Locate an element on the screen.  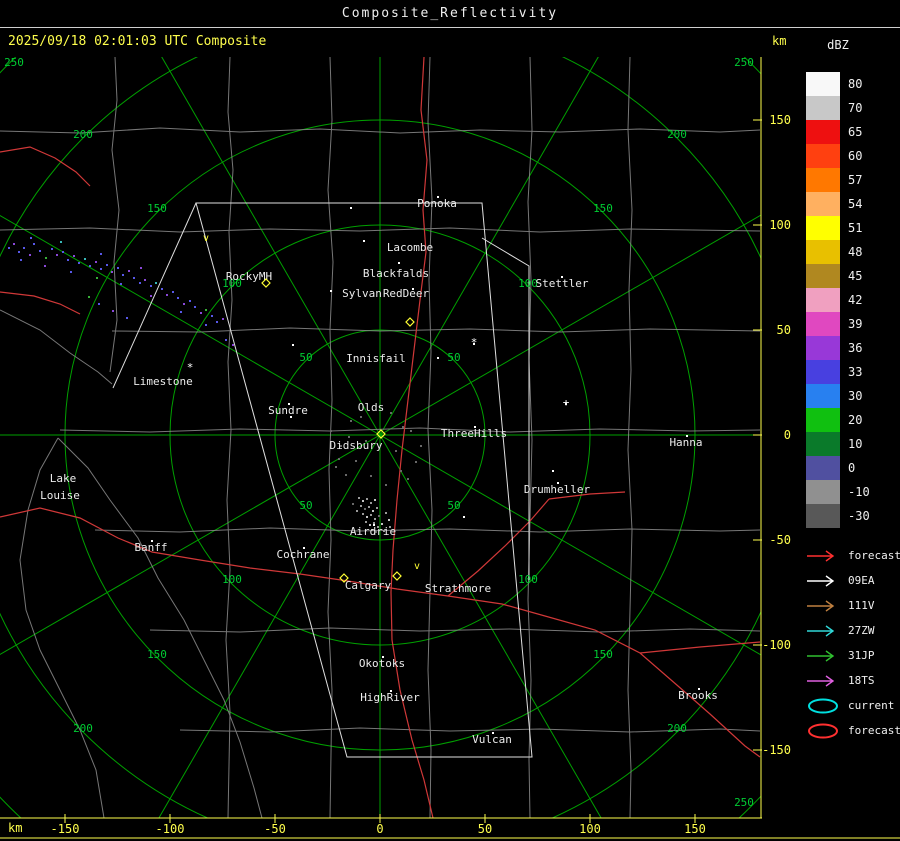
city-label: RockyMH is located at coordinates (249, 276).